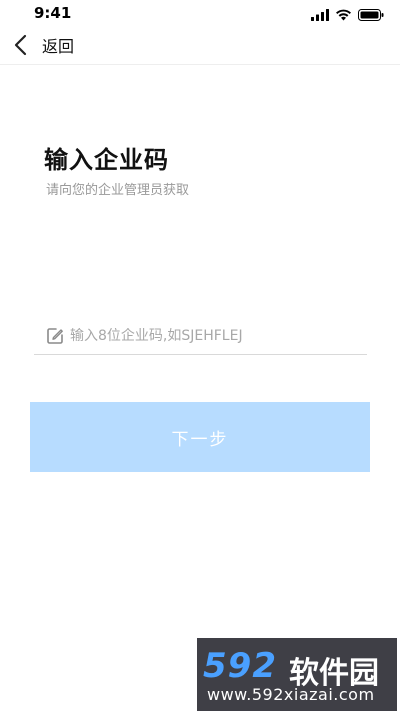 The height and width of the screenshot is (711, 400). Describe the element at coordinates (218, 336) in the screenshot. I see `enterprise-code-input` at that location.